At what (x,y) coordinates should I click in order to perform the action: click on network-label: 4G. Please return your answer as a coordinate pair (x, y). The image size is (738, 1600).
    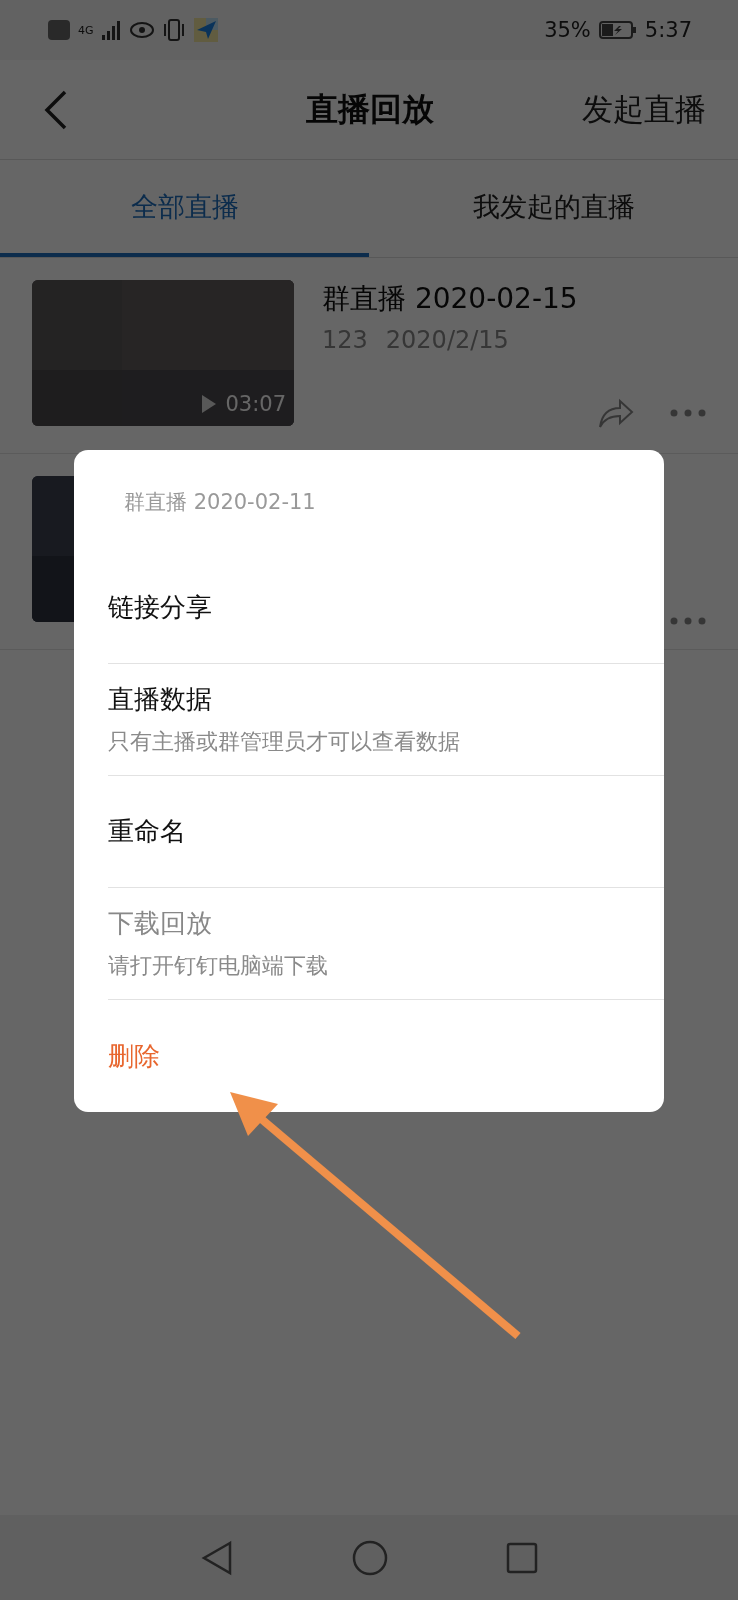
    Looking at the image, I should click on (86, 30).